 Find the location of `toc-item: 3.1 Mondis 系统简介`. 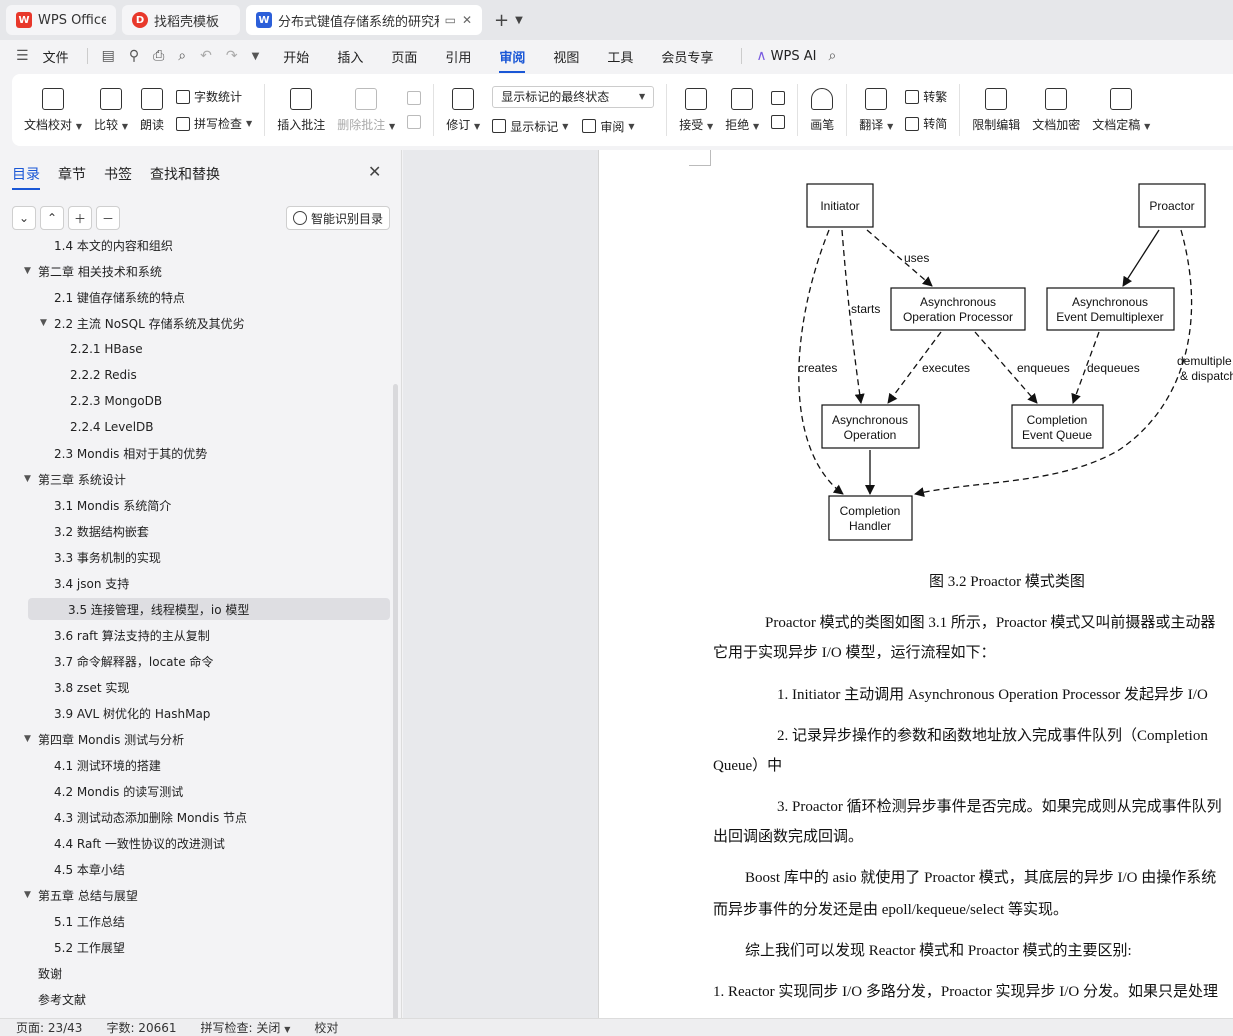

toc-item: 3.1 Mondis 系统简介 is located at coordinates (105, 505).